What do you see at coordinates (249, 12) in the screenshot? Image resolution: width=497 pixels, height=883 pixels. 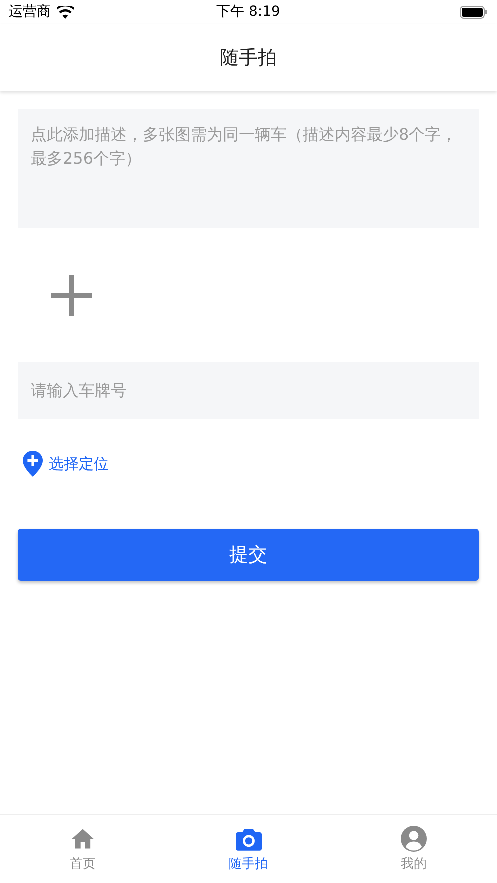 I see `clock-time: 下午 8:19` at bounding box center [249, 12].